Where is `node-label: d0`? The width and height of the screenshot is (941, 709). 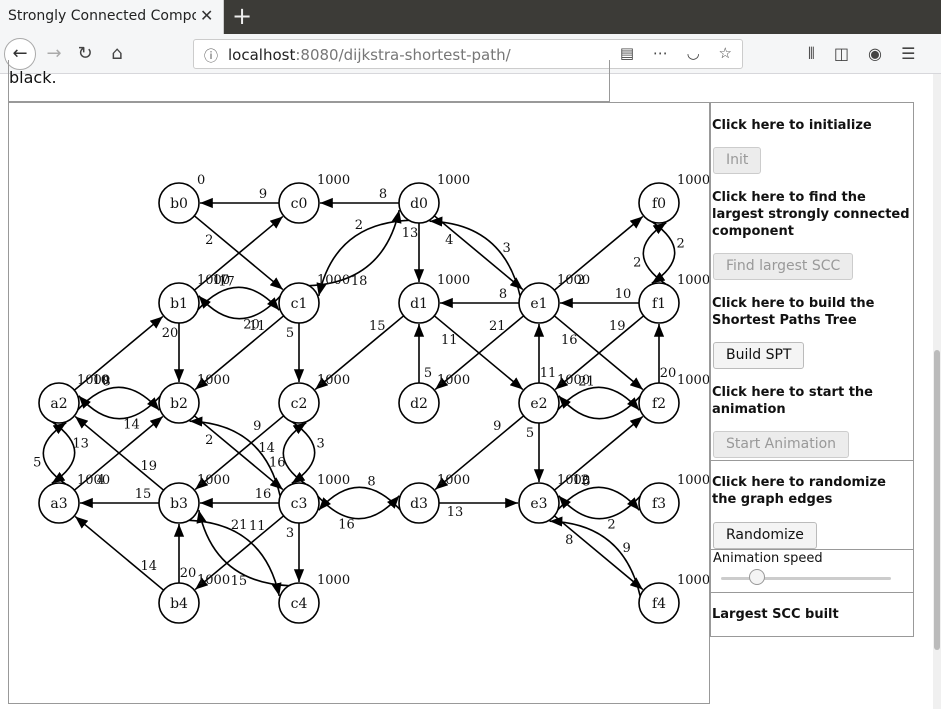
node-label: d0 is located at coordinates (419, 204).